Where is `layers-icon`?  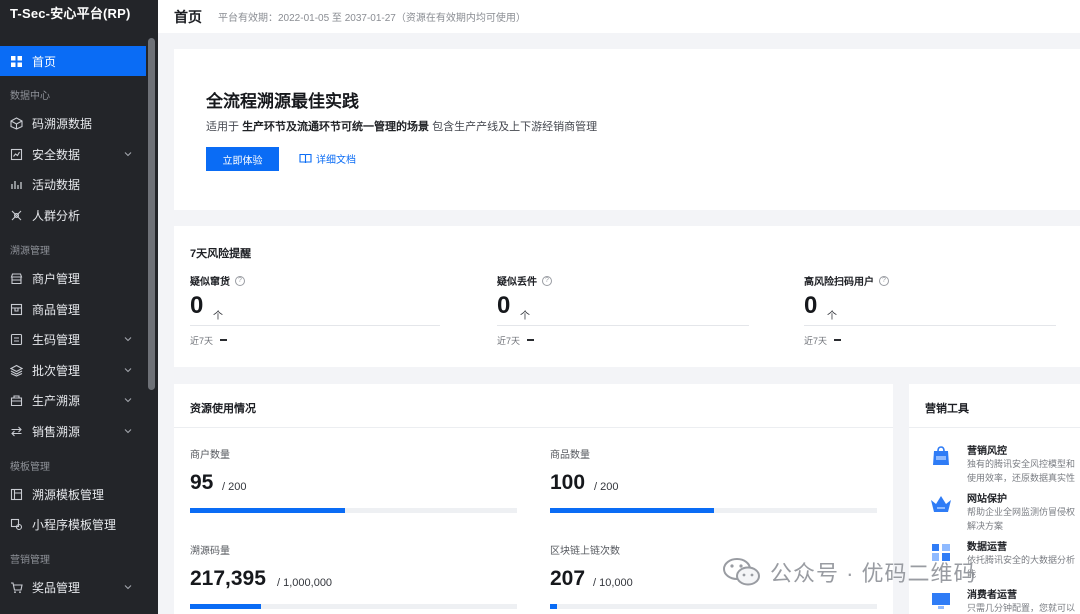
layers-icon is located at coordinates (16, 370).